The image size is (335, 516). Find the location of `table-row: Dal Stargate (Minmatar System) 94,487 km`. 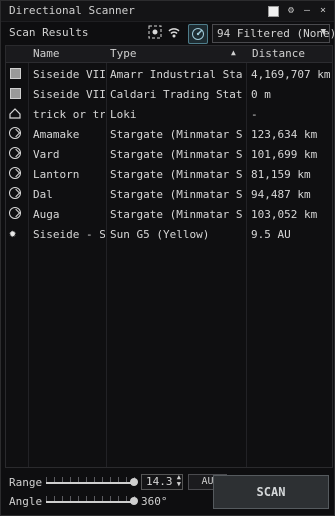

table-row: Dal Stargate (Minmatar System) 94,487 km is located at coordinates (169, 194).